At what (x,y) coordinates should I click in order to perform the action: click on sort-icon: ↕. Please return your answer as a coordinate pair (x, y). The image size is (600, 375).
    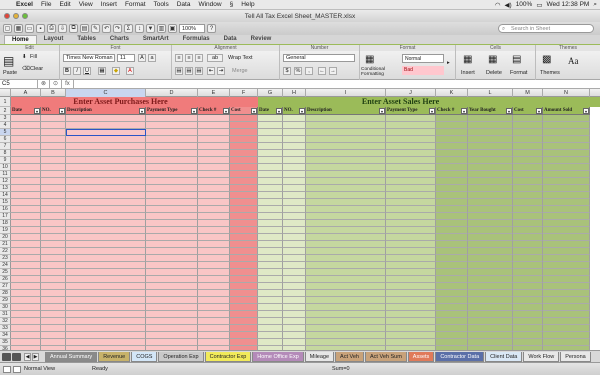
    Looking at the image, I should click on (139, 28).